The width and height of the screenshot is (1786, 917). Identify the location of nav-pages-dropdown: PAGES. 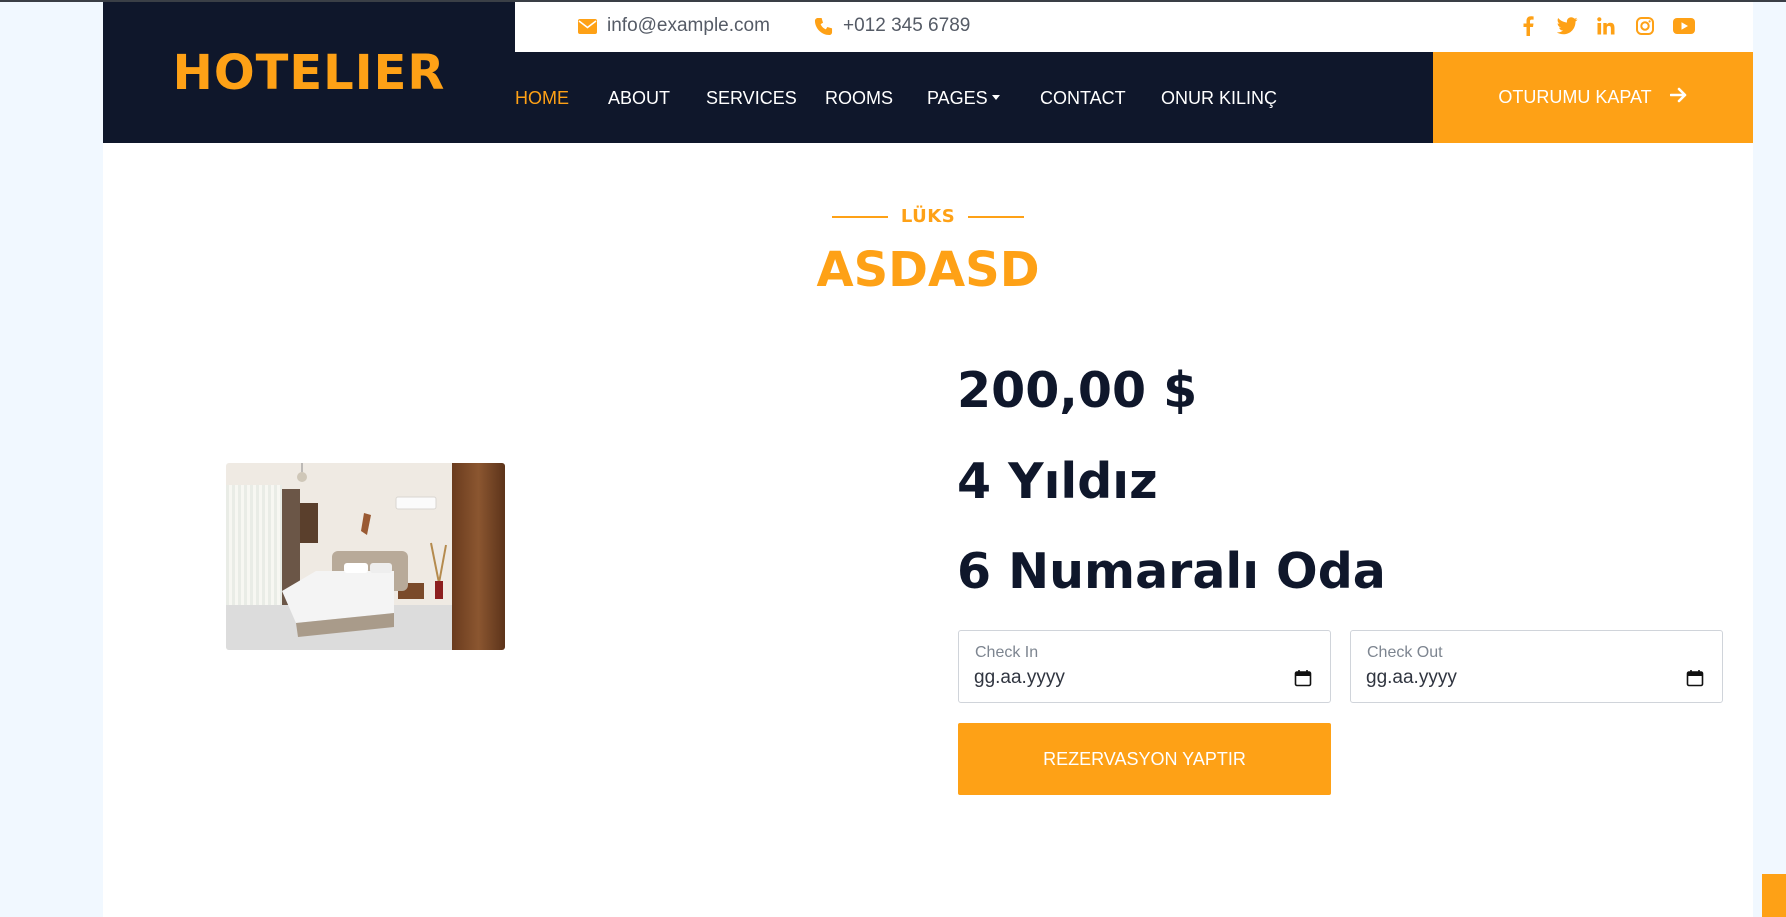
(963, 98).